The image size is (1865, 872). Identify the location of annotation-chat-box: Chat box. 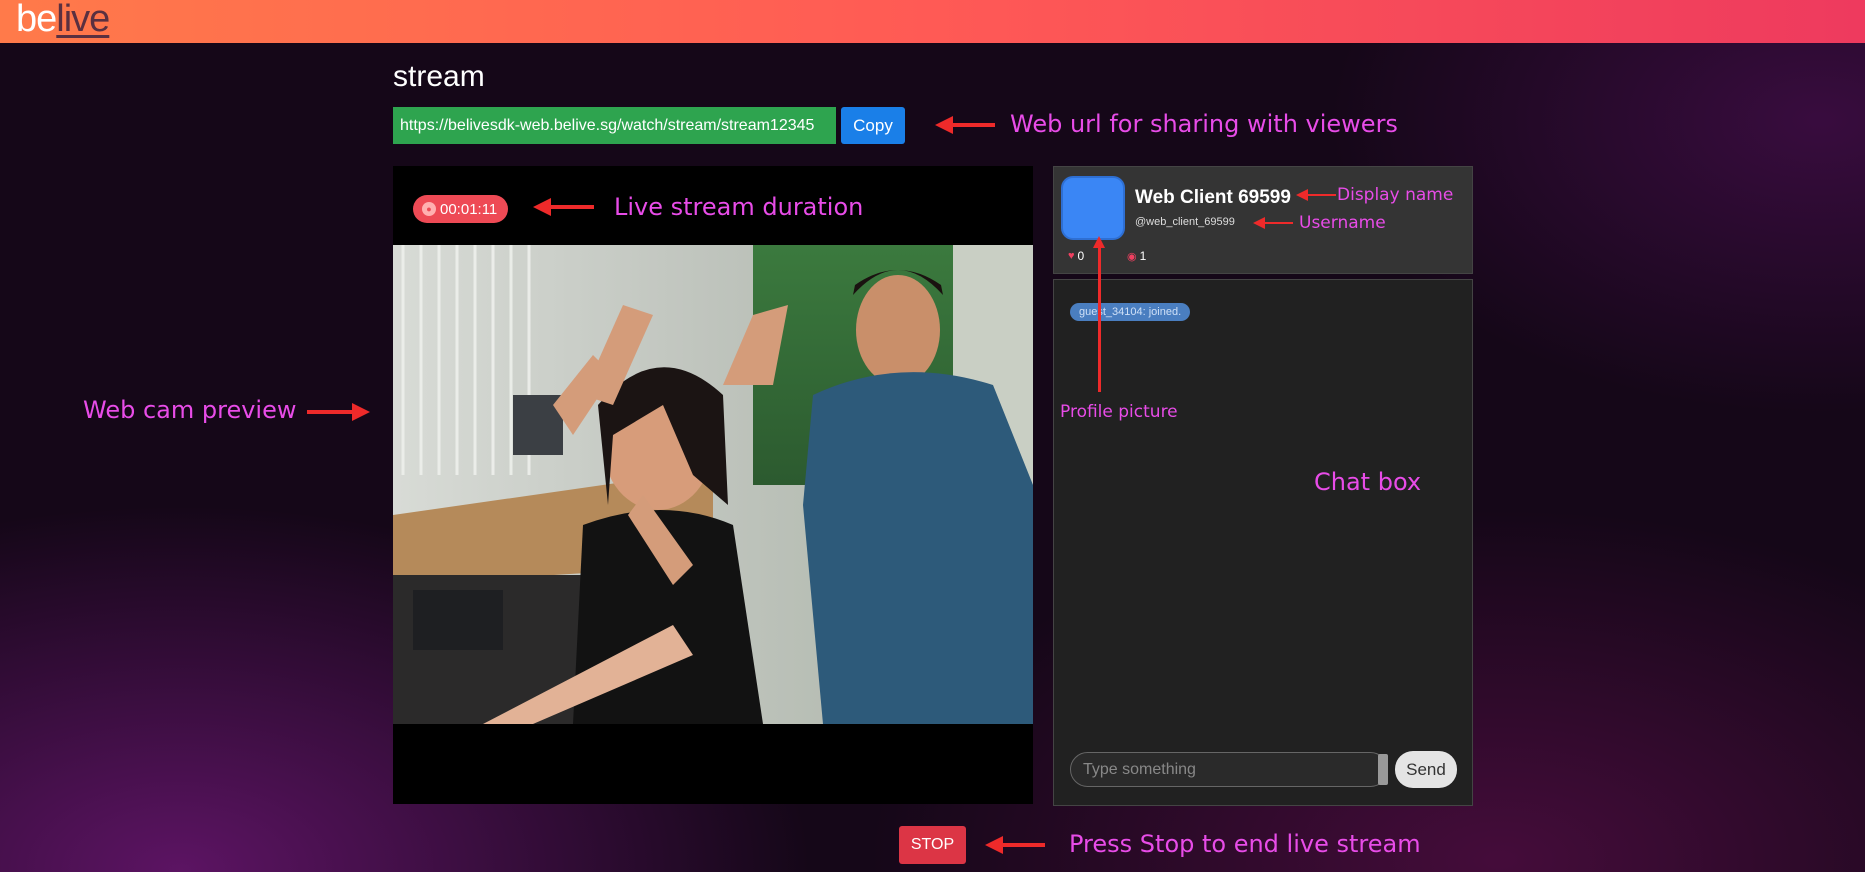
(1368, 482).